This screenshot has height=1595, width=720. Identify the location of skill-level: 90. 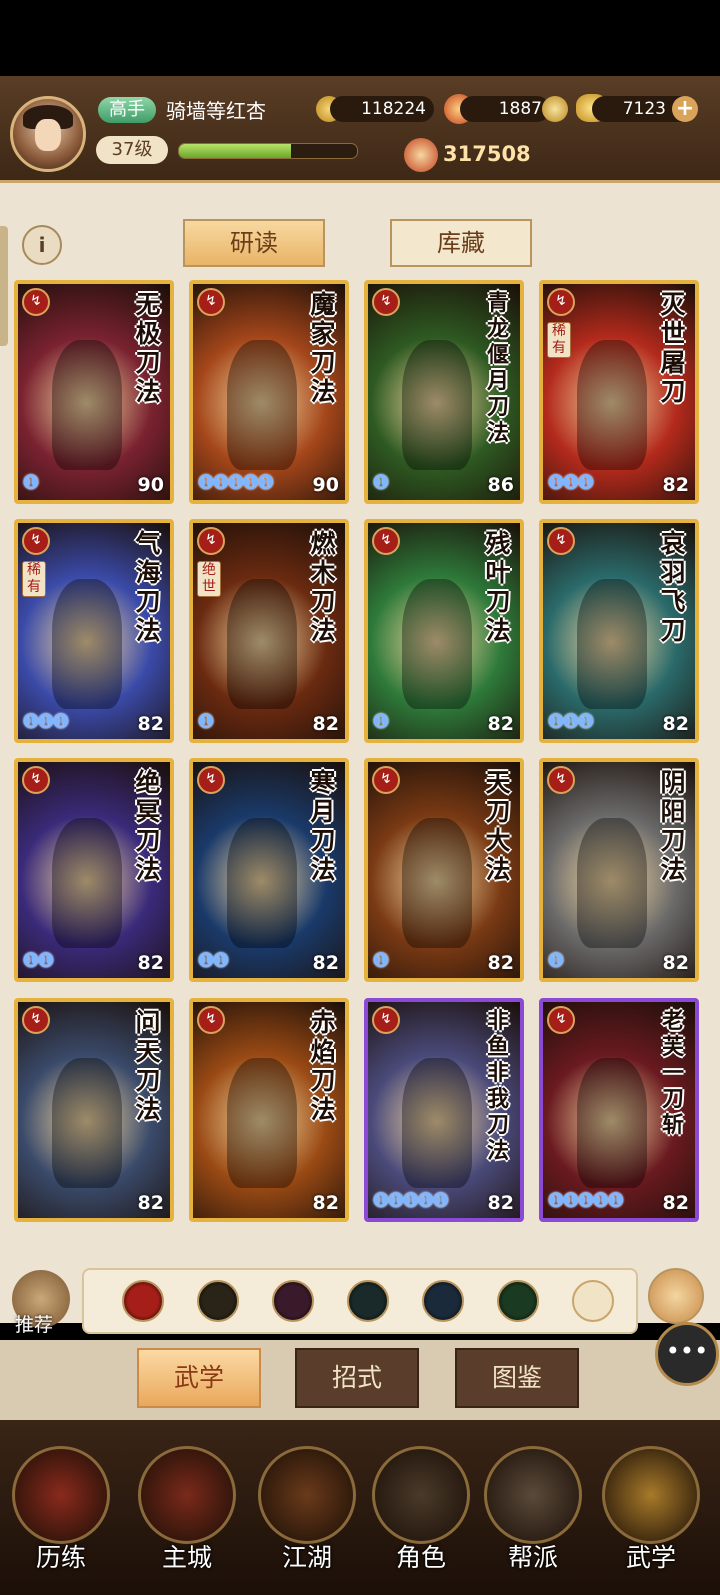
(325, 485).